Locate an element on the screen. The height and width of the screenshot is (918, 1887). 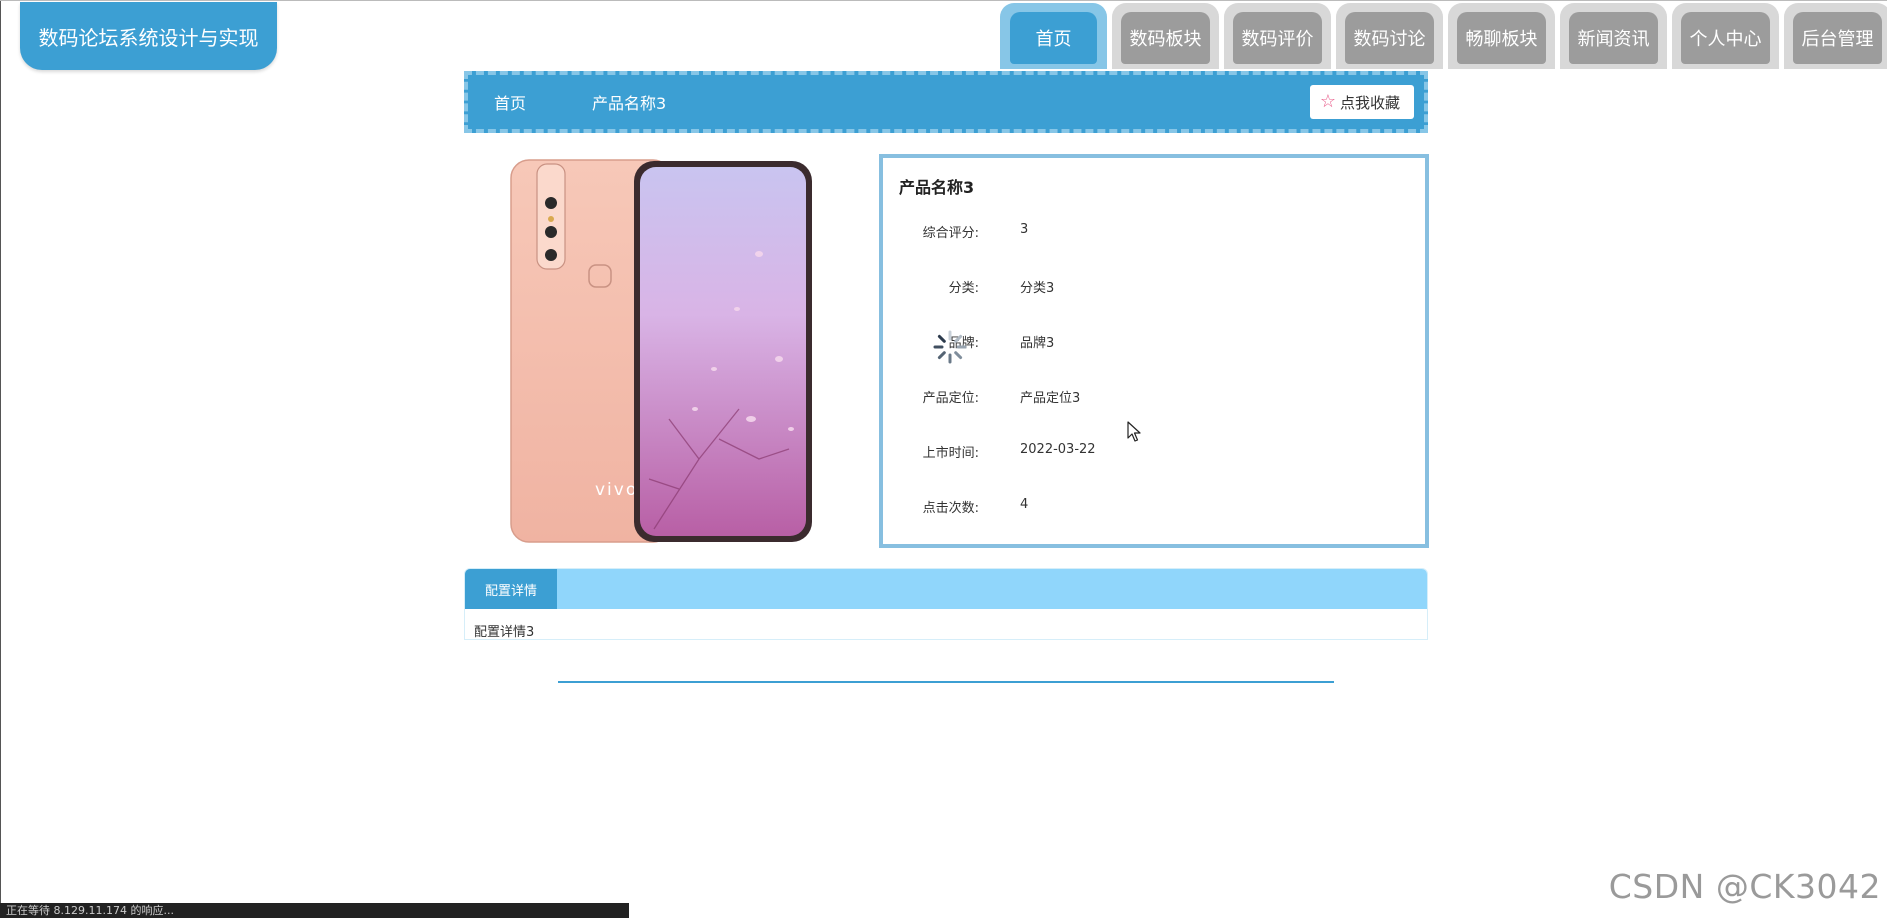
watermark: CSDN @CK3042 is located at coordinates (1744, 886).